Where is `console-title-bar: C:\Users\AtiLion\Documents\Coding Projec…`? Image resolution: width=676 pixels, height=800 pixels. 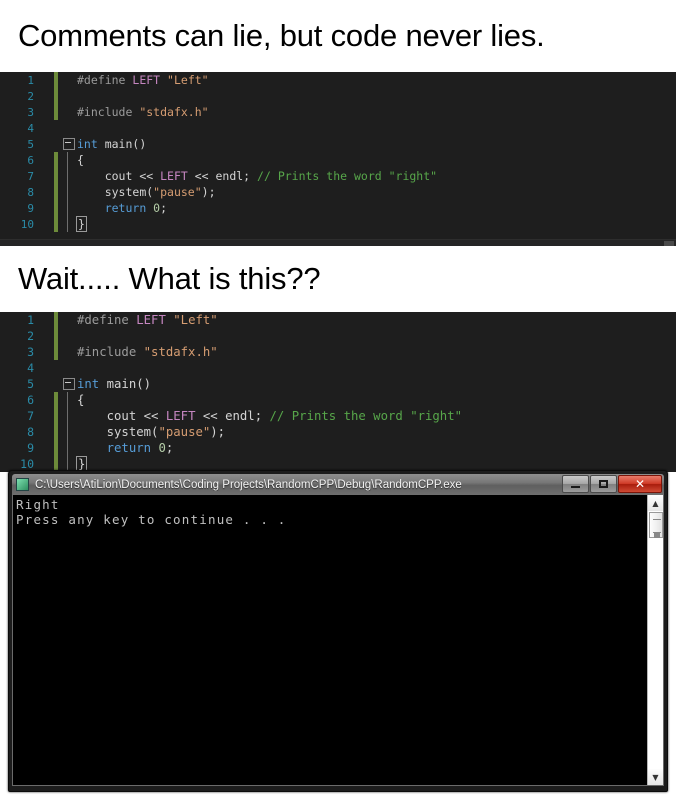
console-title-bar: C:\Users\AtiLion\Documents\Coding Projec… is located at coordinates (338, 484).